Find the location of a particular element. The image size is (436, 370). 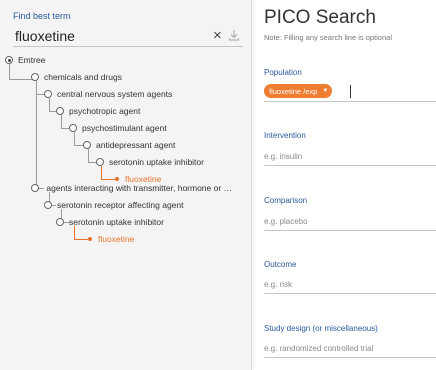

close-icon: × is located at coordinates (217, 35).